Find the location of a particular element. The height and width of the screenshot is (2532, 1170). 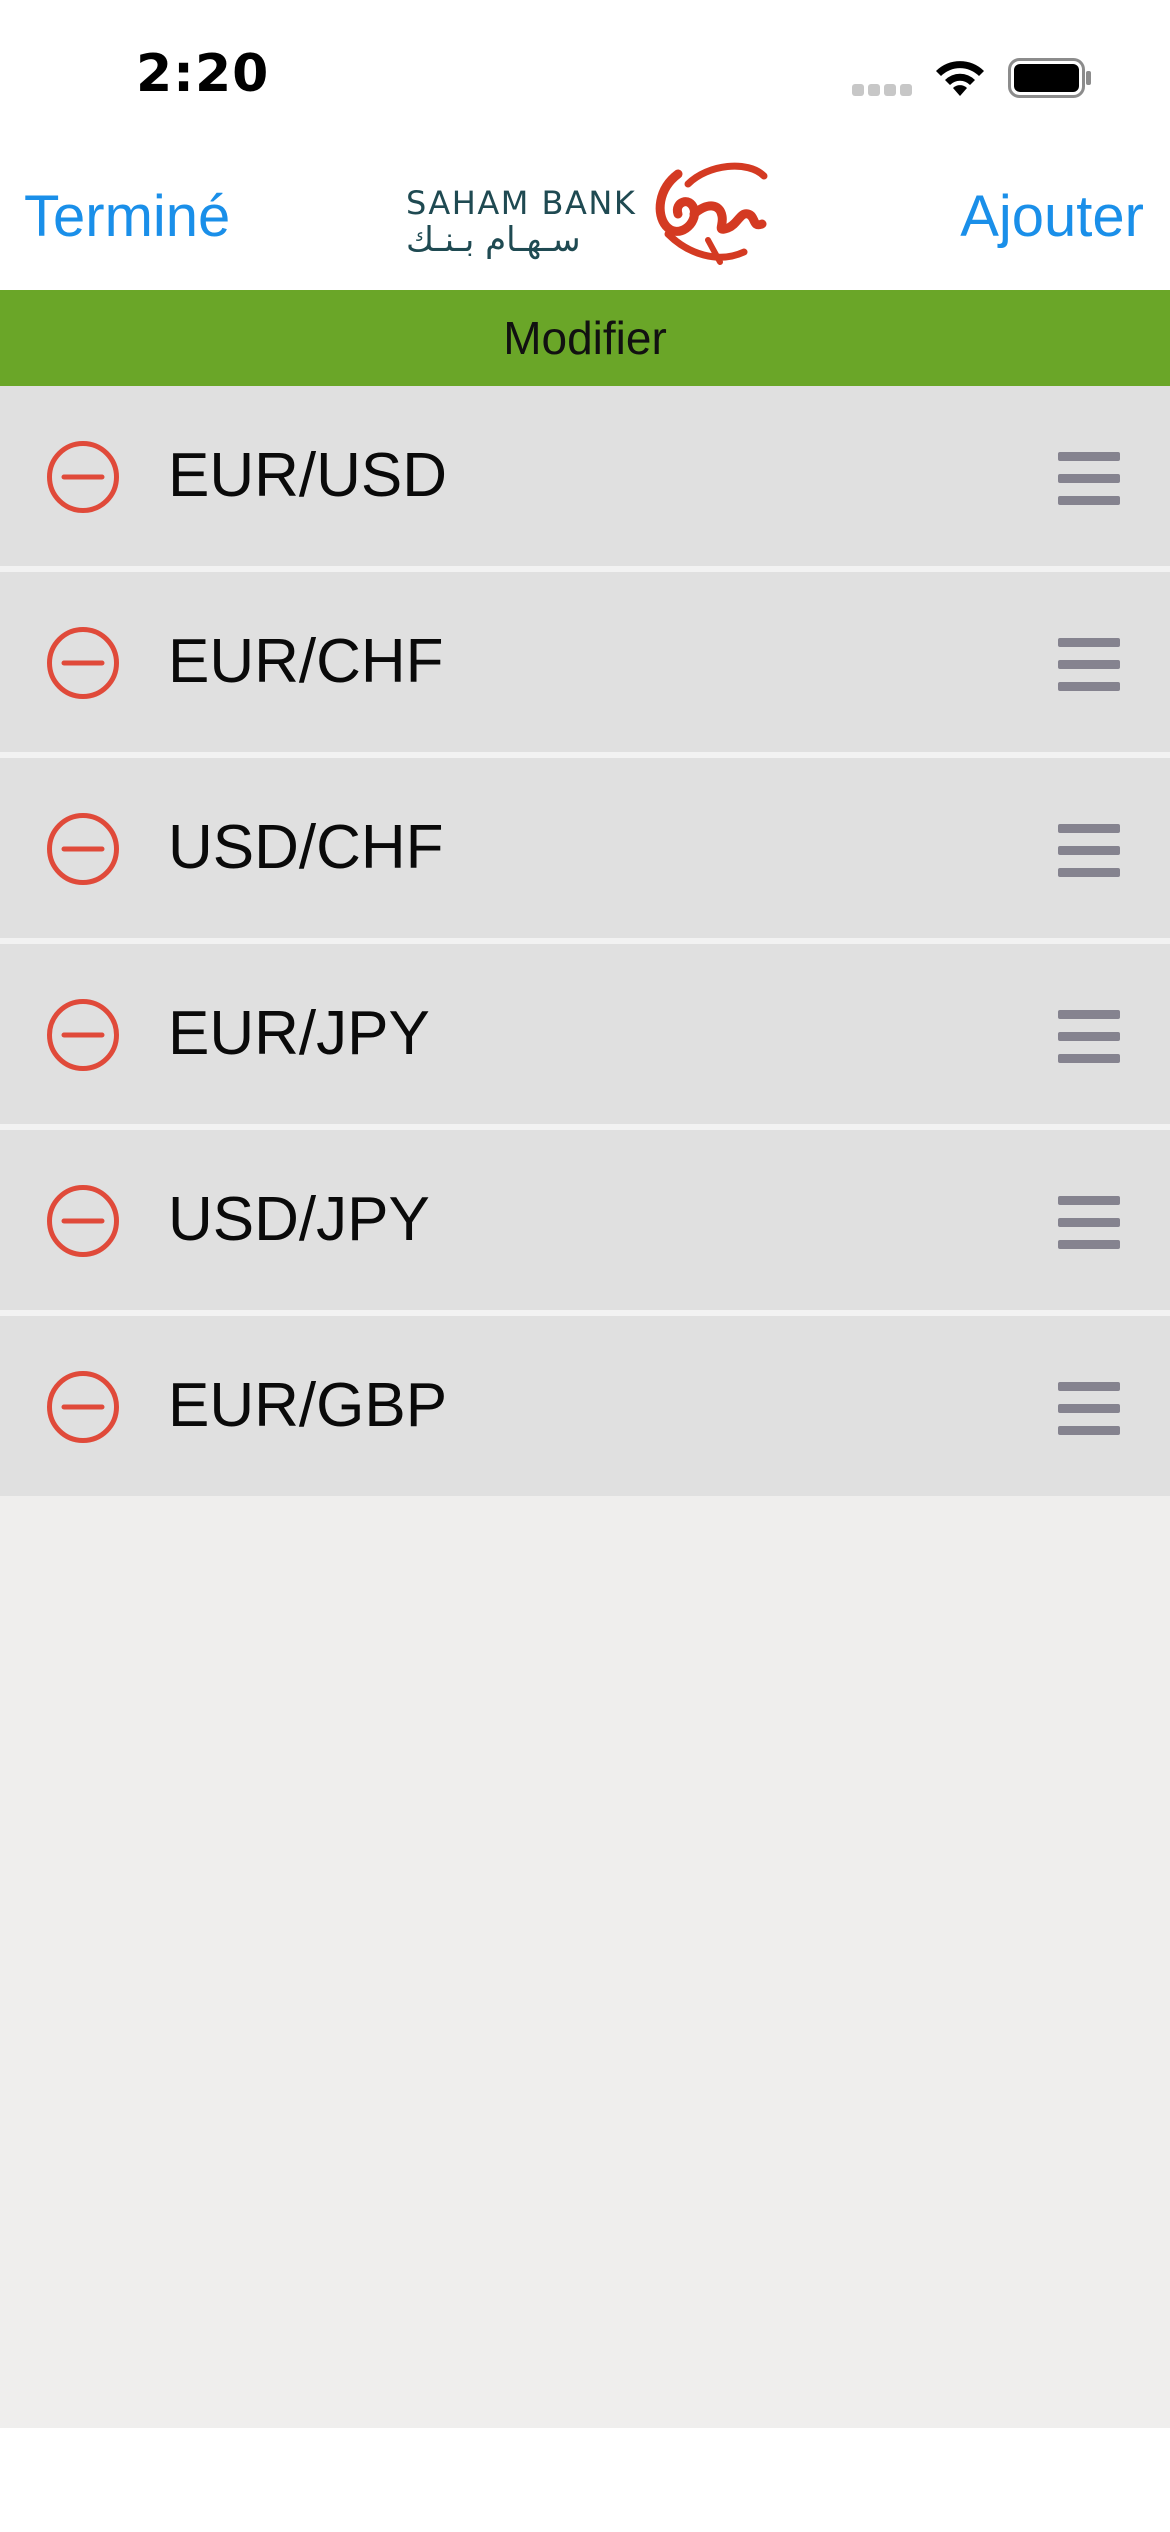

navigation-bar: Terminé SAHAM BANK سـهـام بـنـك Ajouter is located at coordinates (585, 215).